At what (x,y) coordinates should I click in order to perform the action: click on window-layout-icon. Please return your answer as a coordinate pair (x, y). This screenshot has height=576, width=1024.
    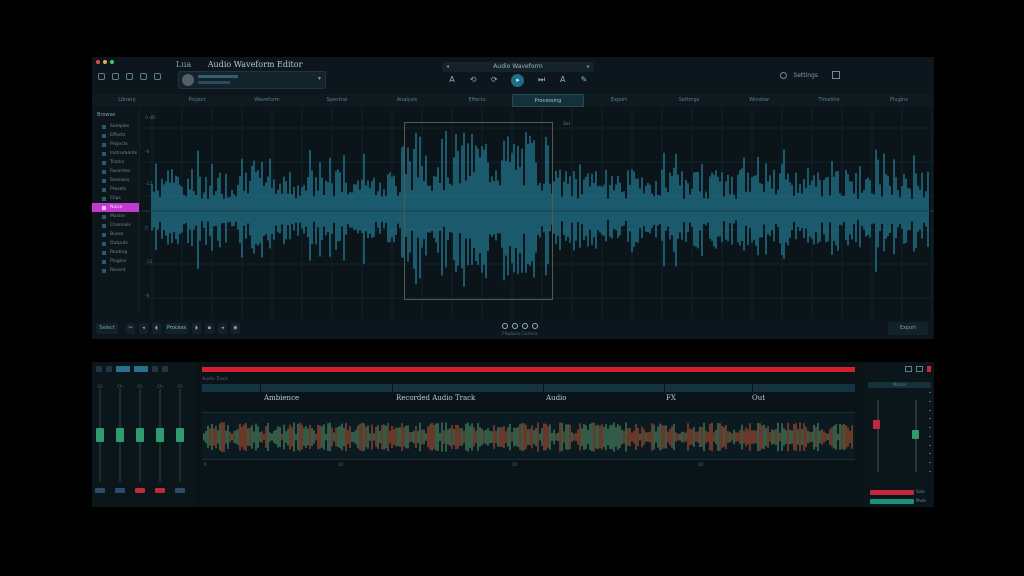
    Looking at the image, I should click on (836, 75).